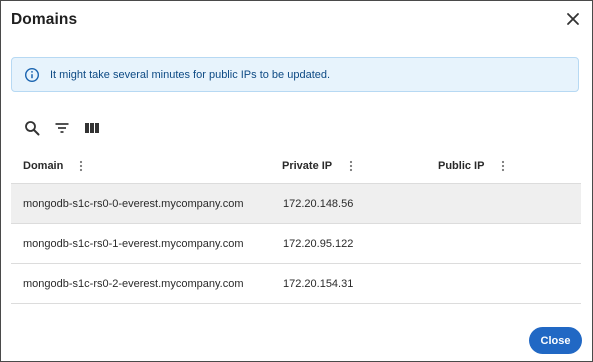 The width and height of the screenshot is (593, 362). Describe the element at coordinates (32, 128) in the screenshot. I see `search-icon` at that location.